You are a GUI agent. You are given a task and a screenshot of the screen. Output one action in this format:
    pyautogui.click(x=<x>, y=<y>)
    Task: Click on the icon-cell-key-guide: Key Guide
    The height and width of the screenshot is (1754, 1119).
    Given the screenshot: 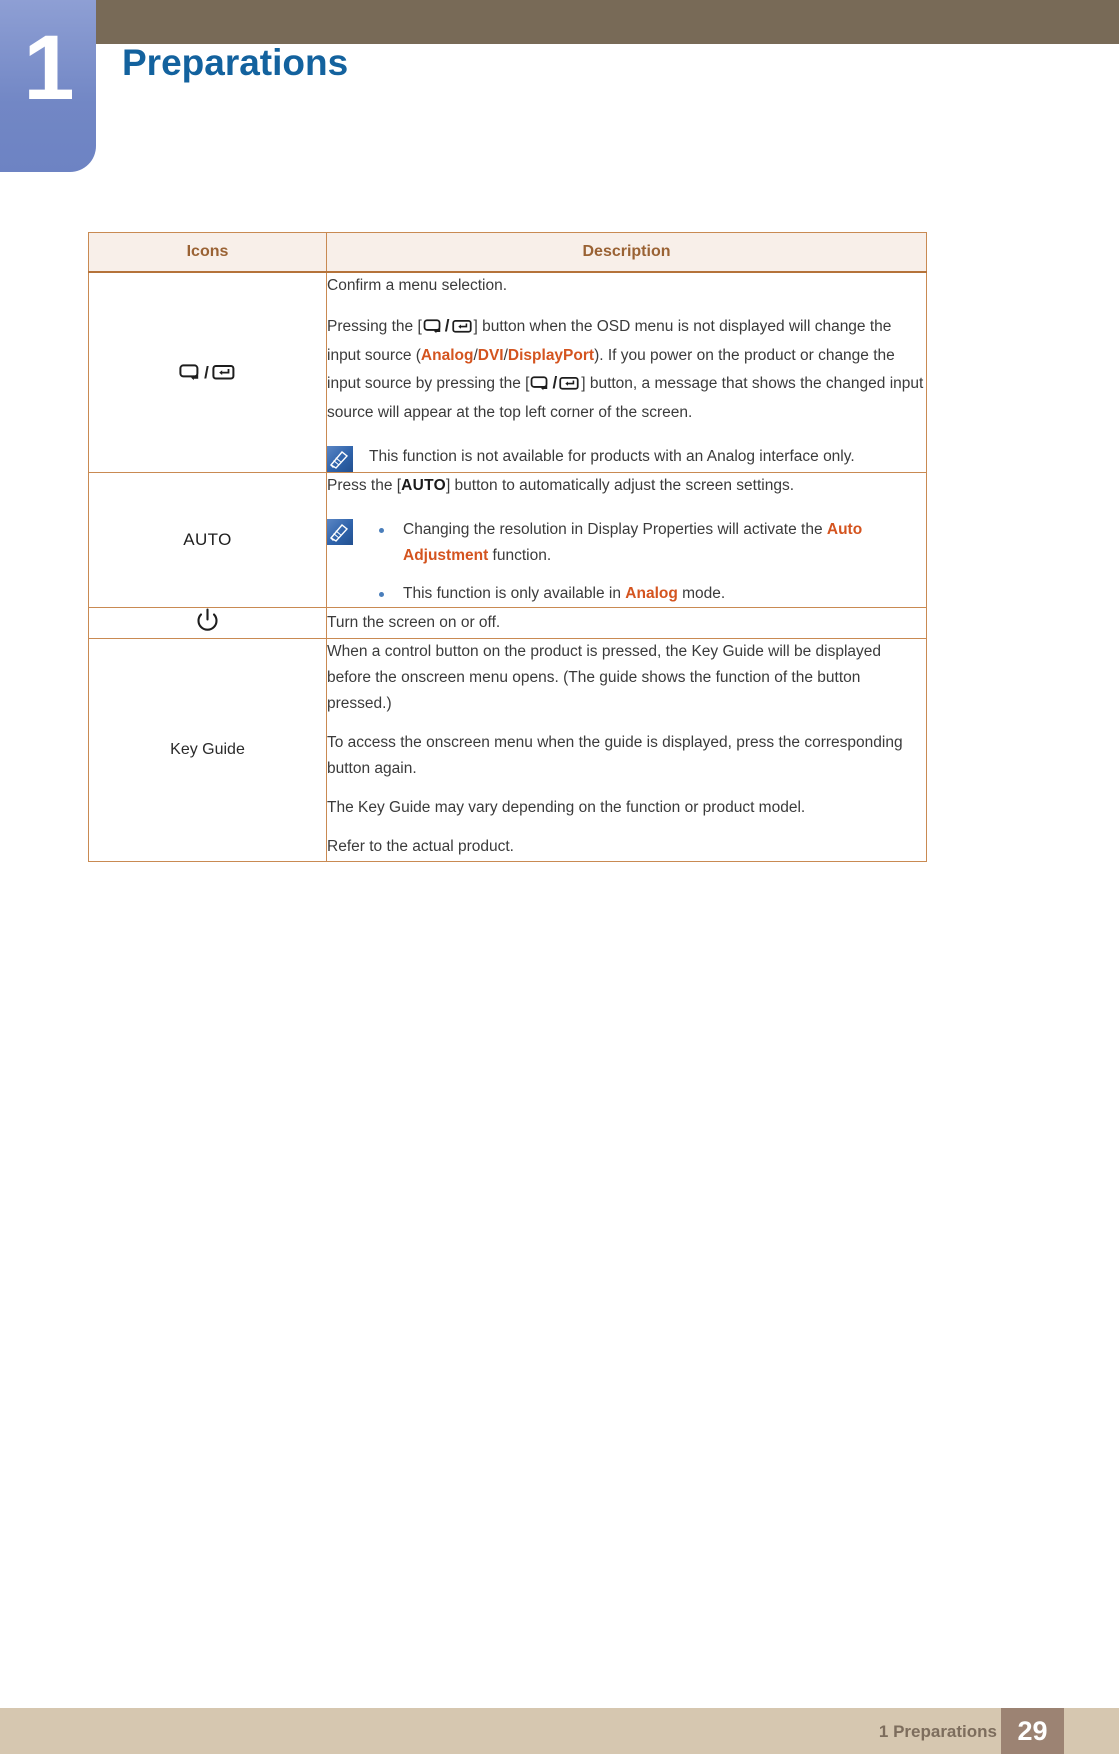 What is the action you would take?
    pyautogui.click(x=207, y=750)
    